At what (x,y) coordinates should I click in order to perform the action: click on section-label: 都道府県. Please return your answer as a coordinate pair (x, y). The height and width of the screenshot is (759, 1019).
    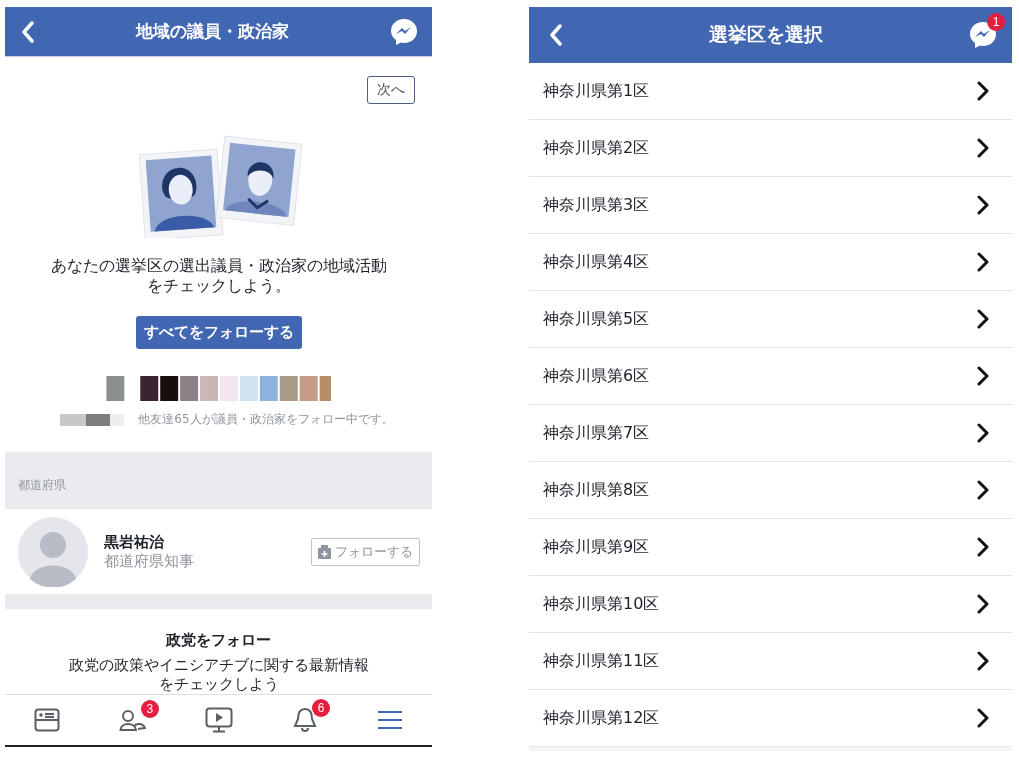
    Looking at the image, I should click on (42, 486).